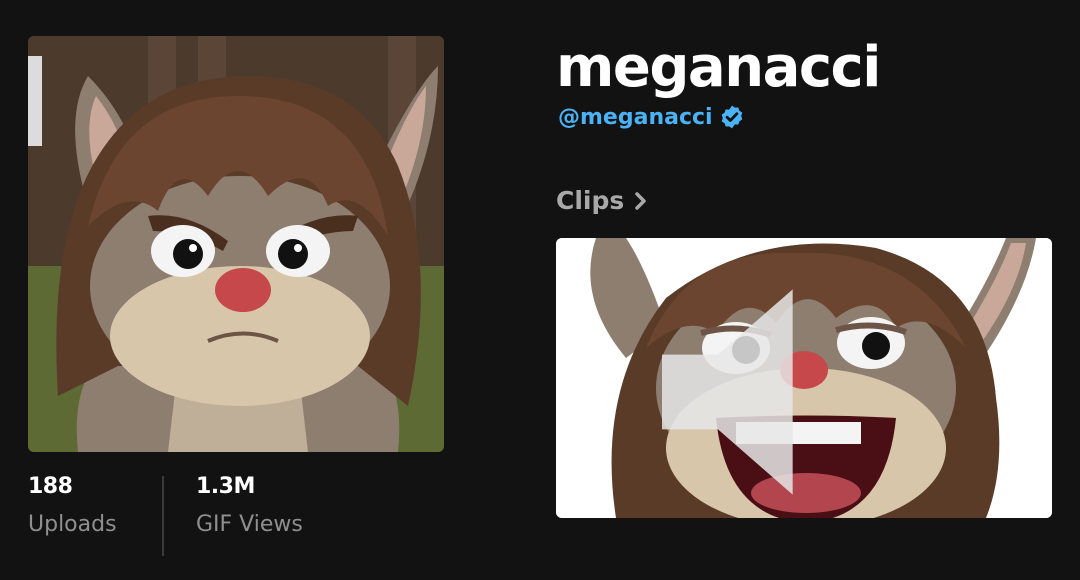 The image size is (1080, 580). What do you see at coordinates (718, 67) in the screenshot?
I see `profile-name: meganacci` at bounding box center [718, 67].